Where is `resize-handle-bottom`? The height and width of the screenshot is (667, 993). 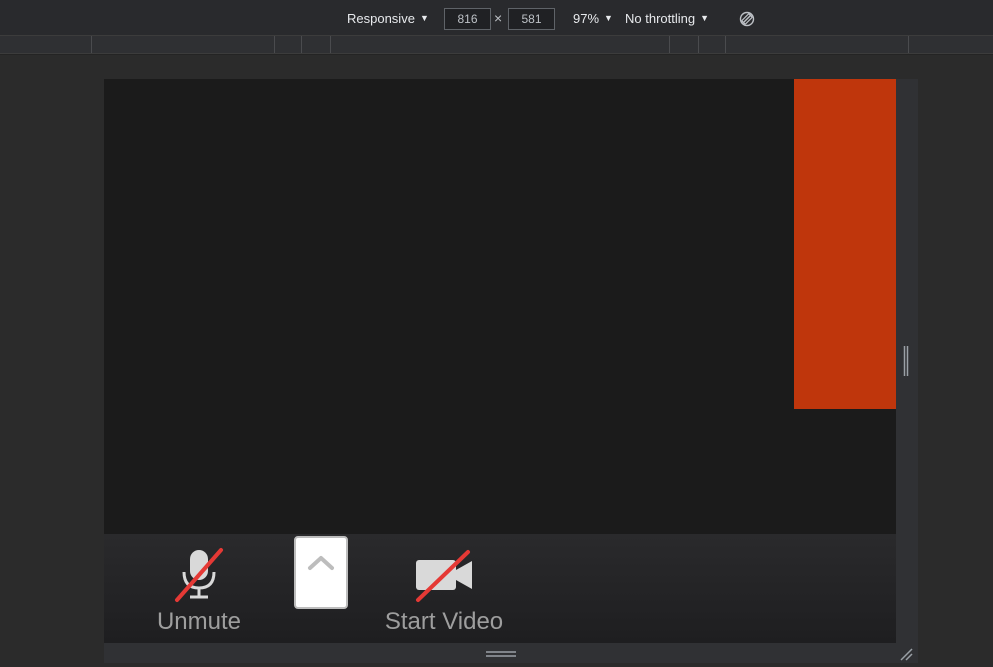
resize-handle-bottom is located at coordinates (501, 654).